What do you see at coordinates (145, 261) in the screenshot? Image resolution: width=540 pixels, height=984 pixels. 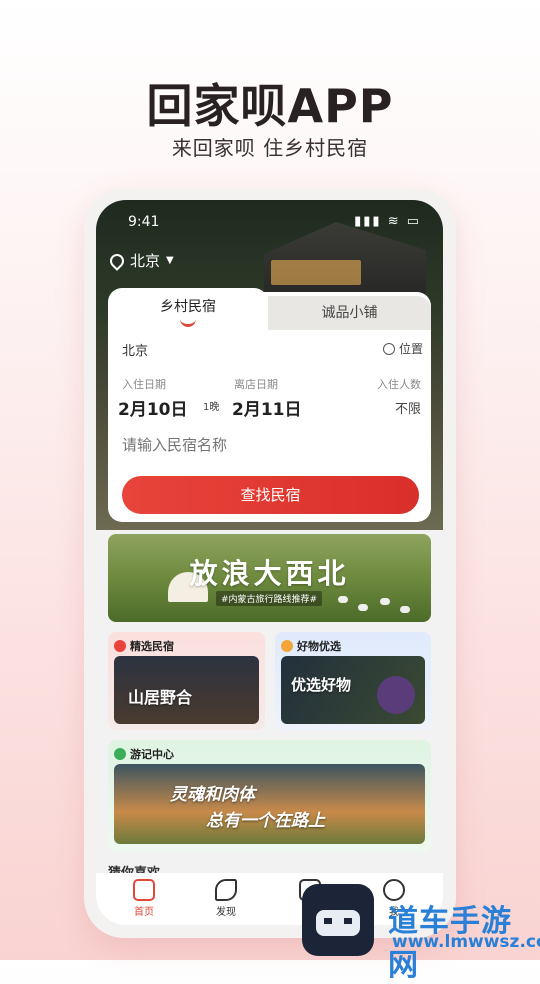 I see `city-label: 北京` at bounding box center [145, 261].